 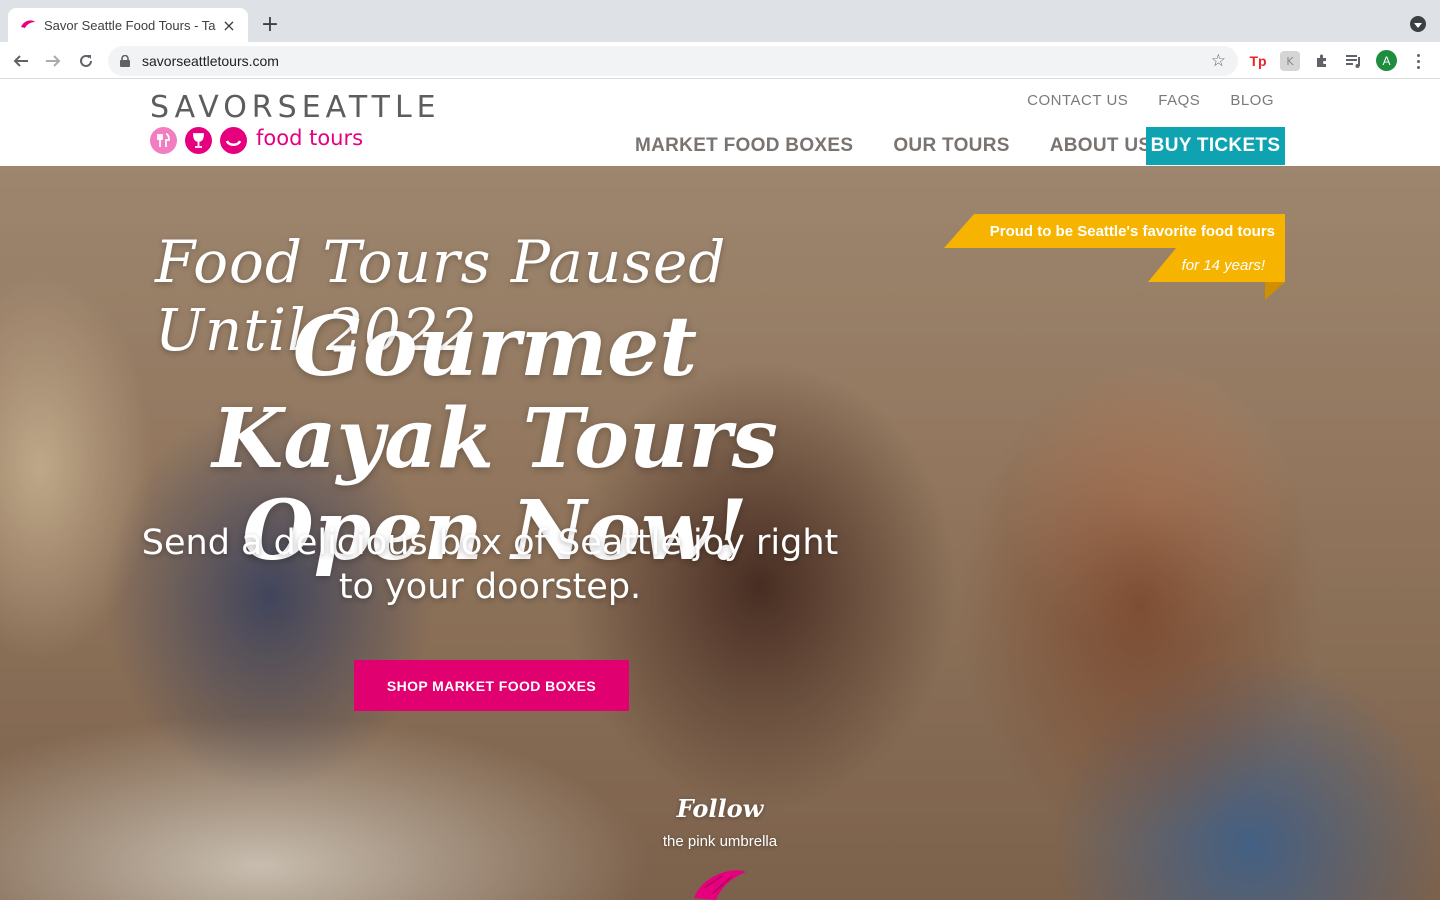 What do you see at coordinates (1223, 265) in the screenshot?
I see `ribbon-text-line2: for 14 years!` at bounding box center [1223, 265].